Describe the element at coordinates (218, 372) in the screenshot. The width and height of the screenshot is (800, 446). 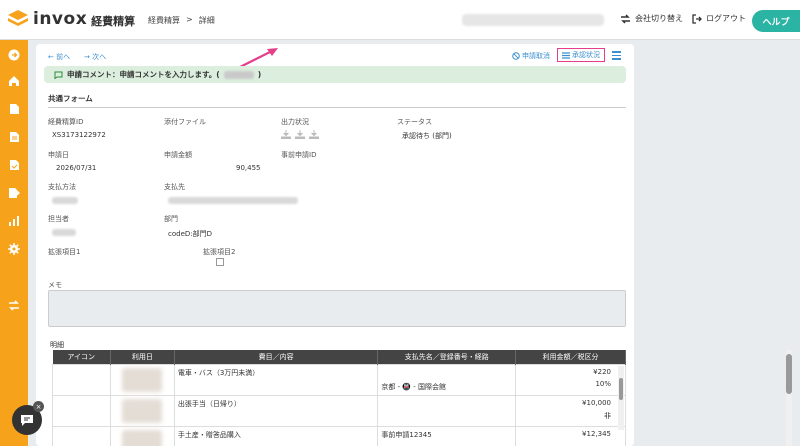
I see `row-item: 電車・バス（3万円未満）` at that location.